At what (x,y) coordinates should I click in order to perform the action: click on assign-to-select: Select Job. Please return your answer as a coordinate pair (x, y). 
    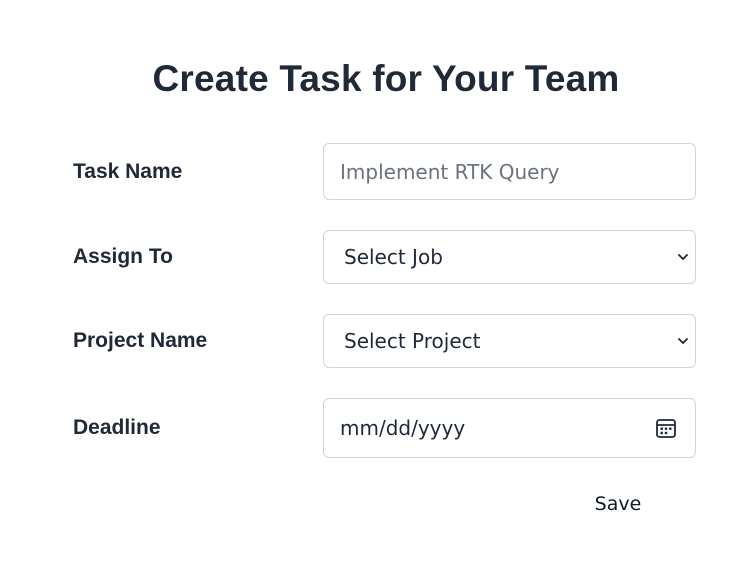
    Looking at the image, I should click on (509, 257).